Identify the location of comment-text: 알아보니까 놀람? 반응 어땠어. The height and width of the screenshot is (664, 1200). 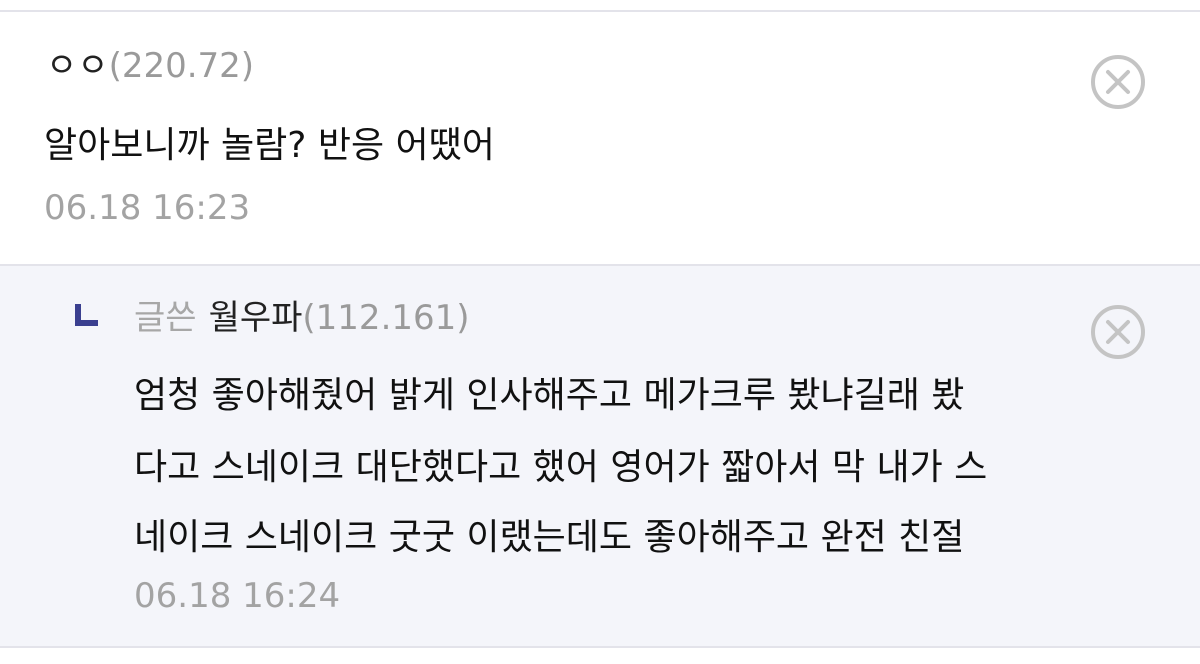
(269, 145).